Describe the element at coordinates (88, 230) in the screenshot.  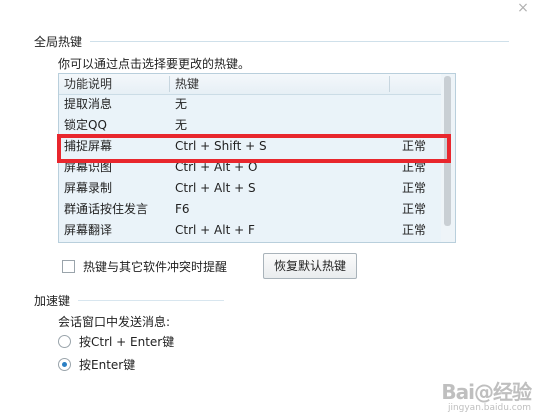
I see `row-function: 屏幕翻译` at that location.